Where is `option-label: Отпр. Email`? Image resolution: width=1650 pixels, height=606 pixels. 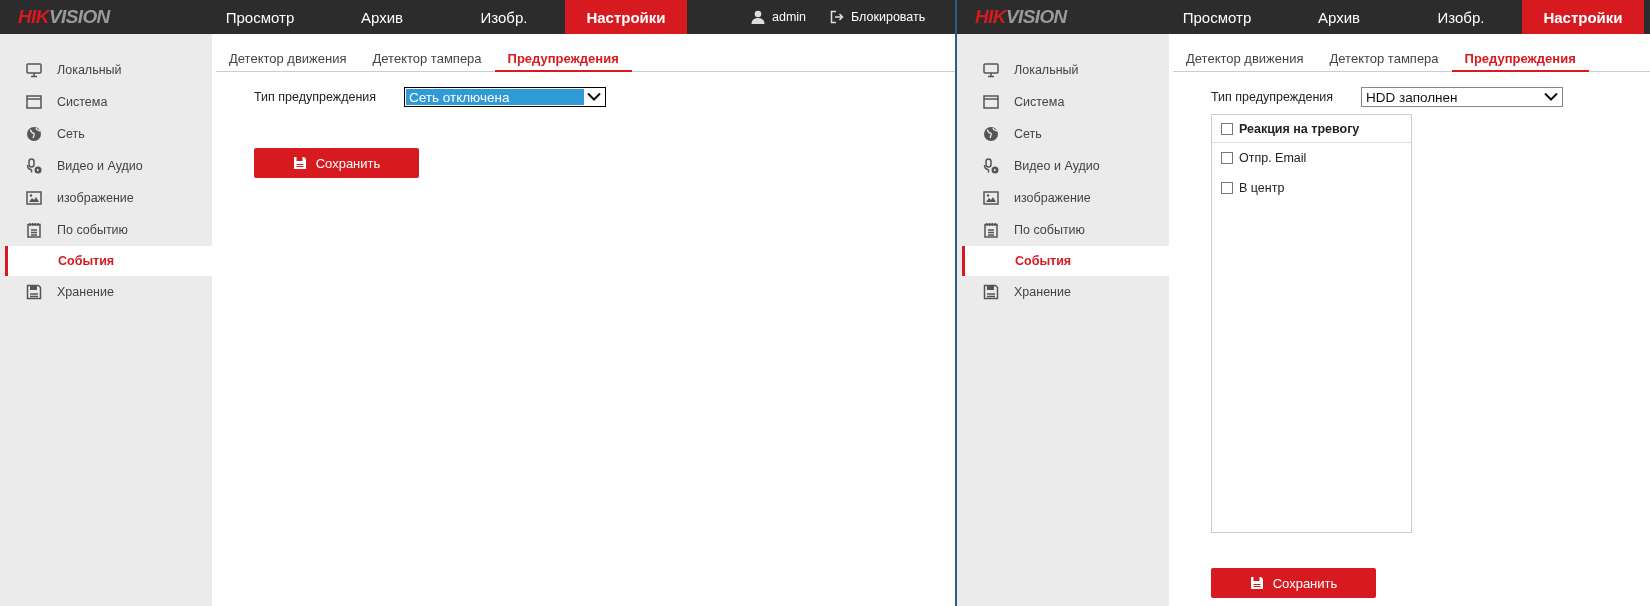
option-label: Отпр. Email is located at coordinates (1273, 158).